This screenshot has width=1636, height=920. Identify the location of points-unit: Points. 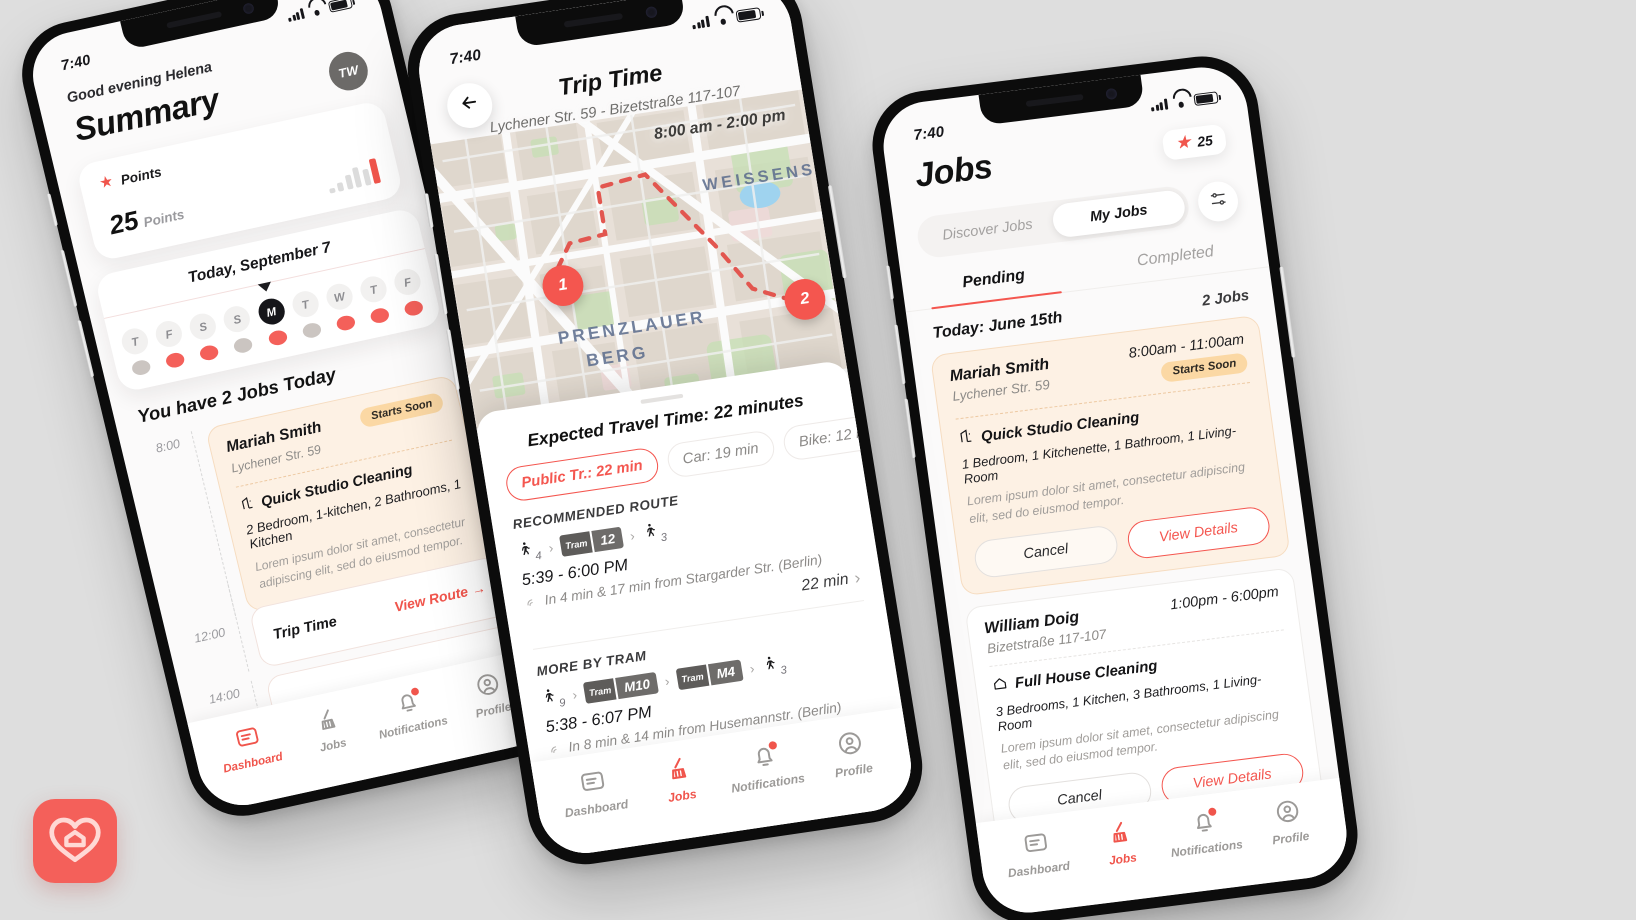
(163, 218).